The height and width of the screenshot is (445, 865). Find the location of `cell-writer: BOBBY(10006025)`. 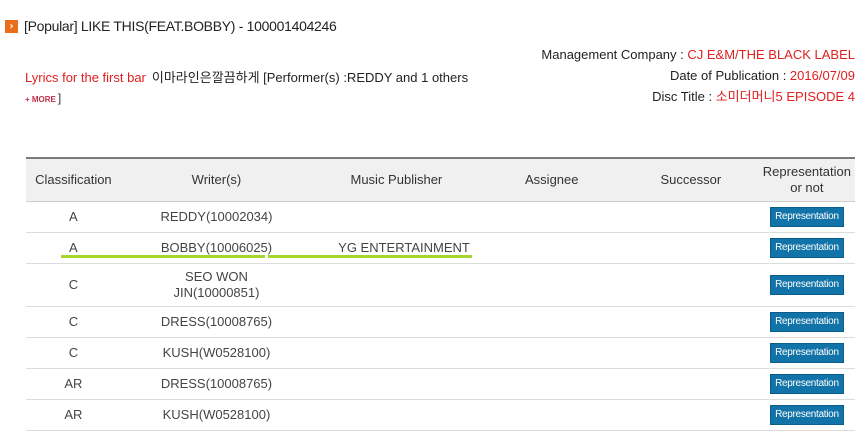

cell-writer: BOBBY(10006025) is located at coordinates (216, 248).